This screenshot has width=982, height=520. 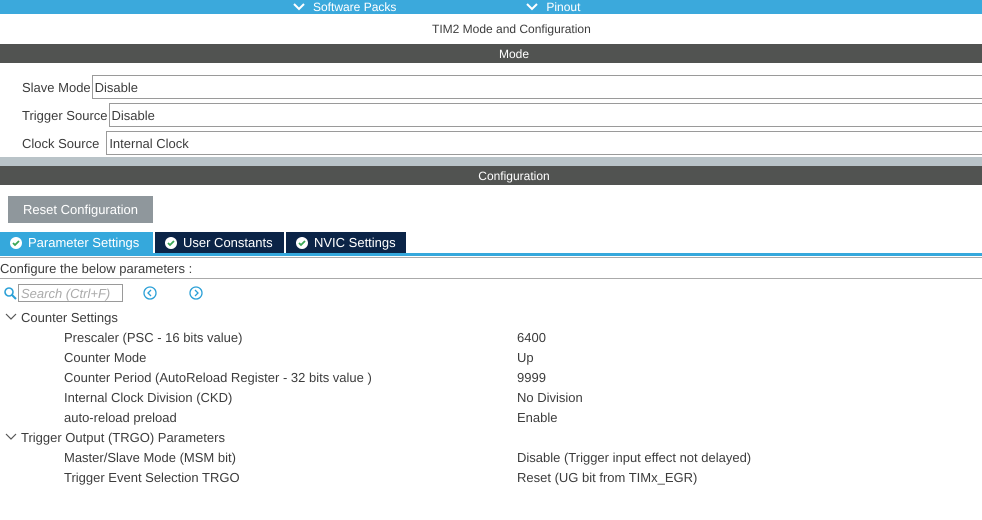 I want to click on search-field: Search (Ctrl+F), so click(x=70, y=293).